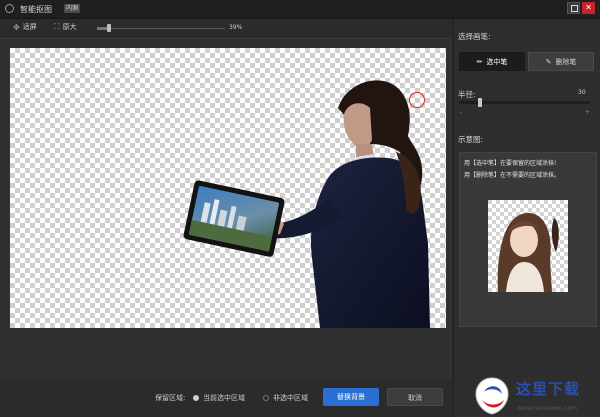 The image size is (600, 417). What do you see at coordinates (9, 8) in the screenshot?
I see `app-logo-icon` at bounding box center [9, 8].